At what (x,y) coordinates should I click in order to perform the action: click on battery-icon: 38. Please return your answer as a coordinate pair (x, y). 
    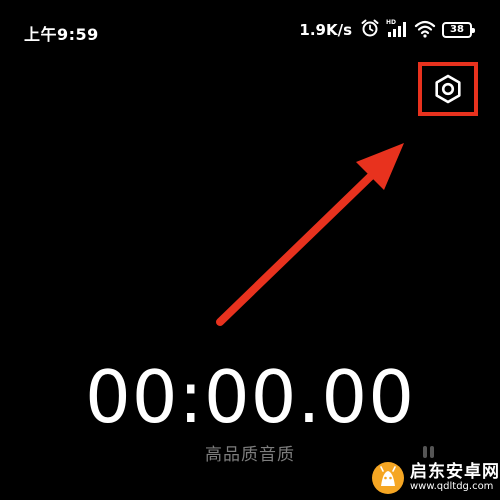
    Looking at the image, I should click on (458, 30).